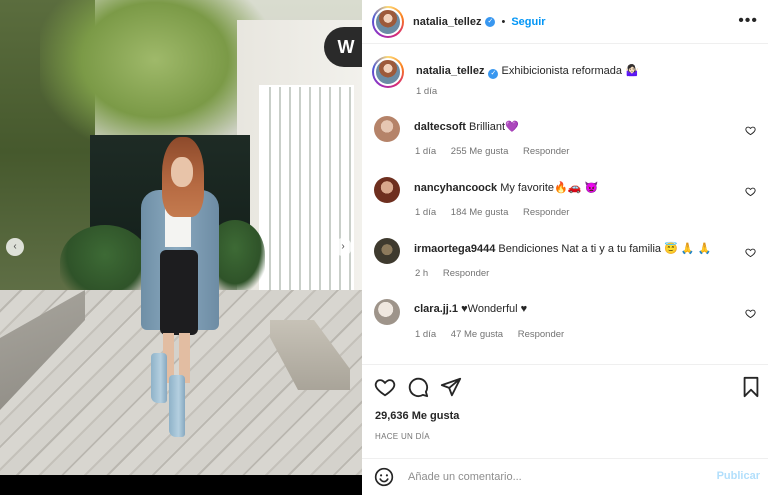 The height and width of the screenshot is (495, 768). I want to click on bookmark-icon, so click(751, 387).